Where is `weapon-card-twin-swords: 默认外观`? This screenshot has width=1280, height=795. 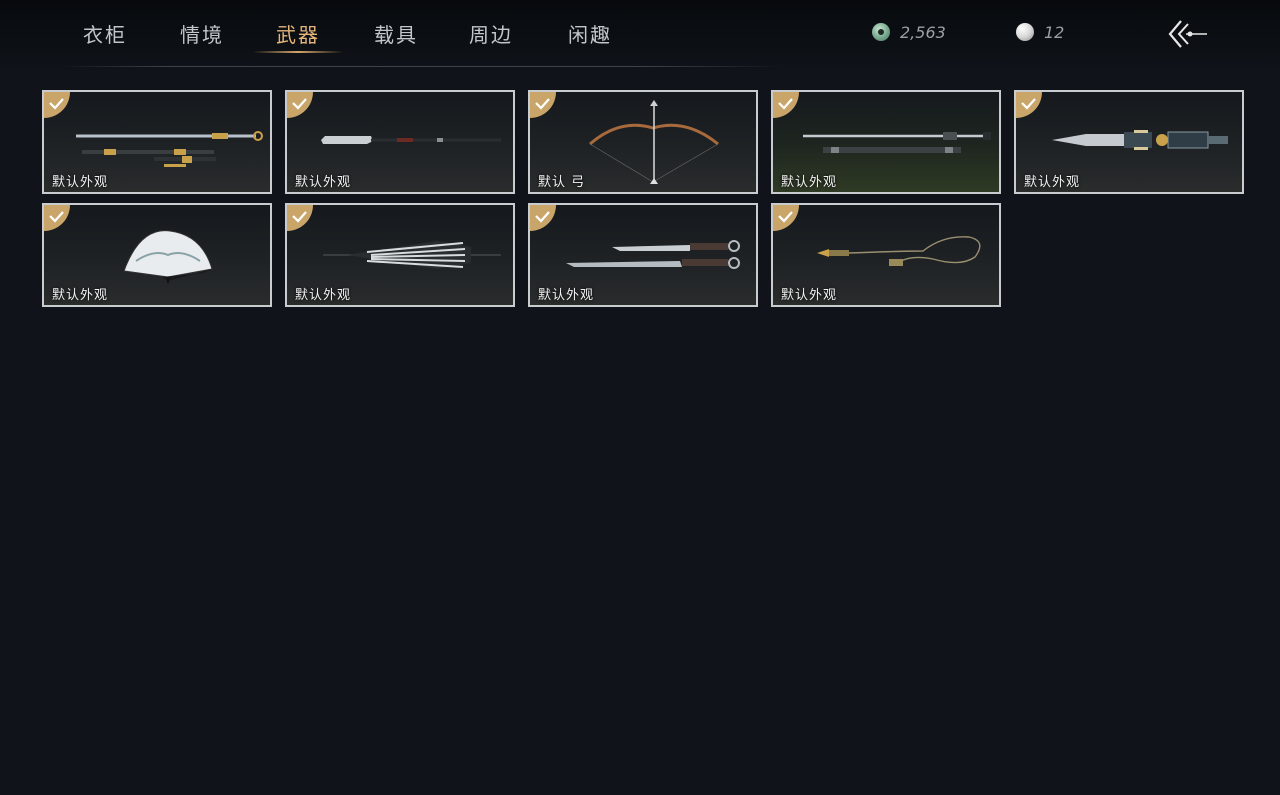 weapon-card-twin-swords: 默认外观 is located at coordinates (886, 142).